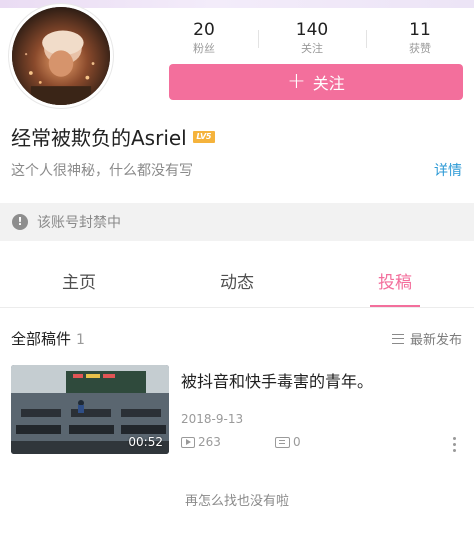 The image size is (474, 538). What do you see at coordinates (20, 222) in the screenshot?
I see `warning-icon: !` at bounding box center [20, 222].